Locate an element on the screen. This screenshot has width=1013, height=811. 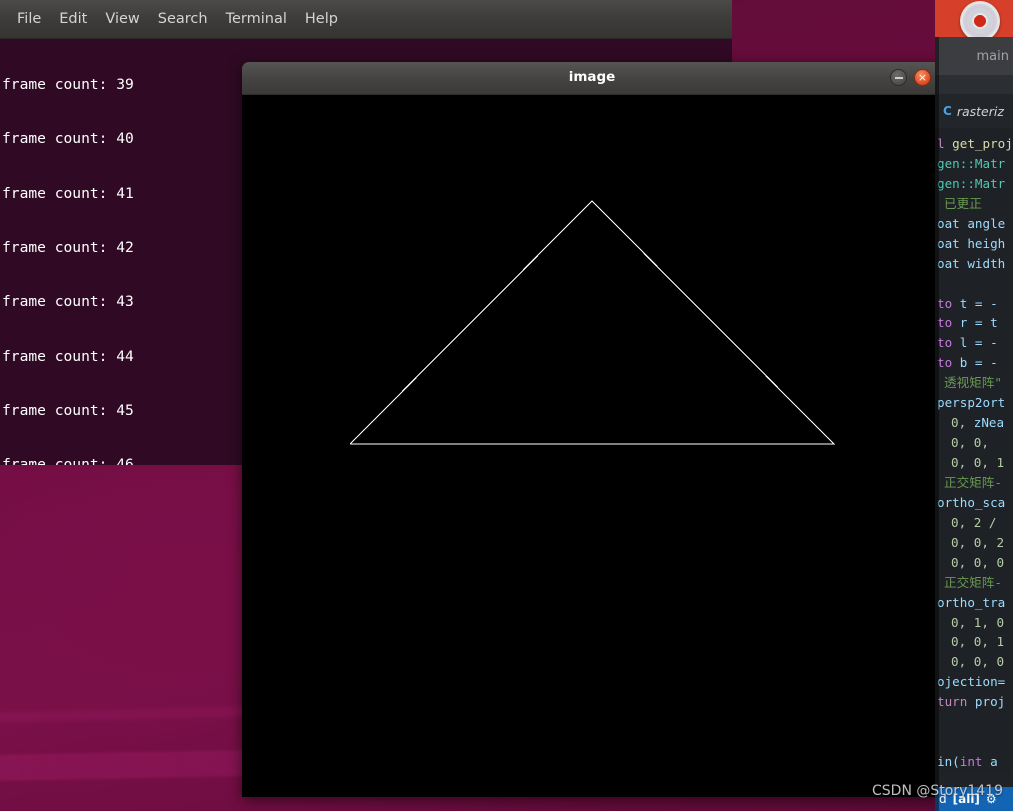
code-line: turn proj is located at coordinates (974, 702).